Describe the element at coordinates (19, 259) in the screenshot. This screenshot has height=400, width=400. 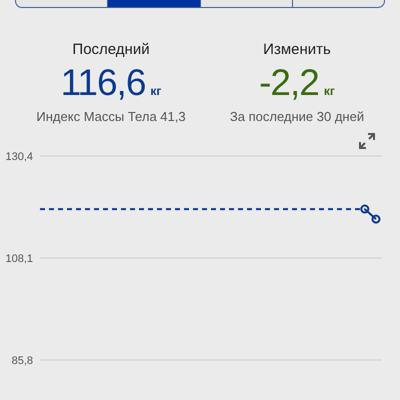
I see `axis-tick-label: 108,1` at that location.